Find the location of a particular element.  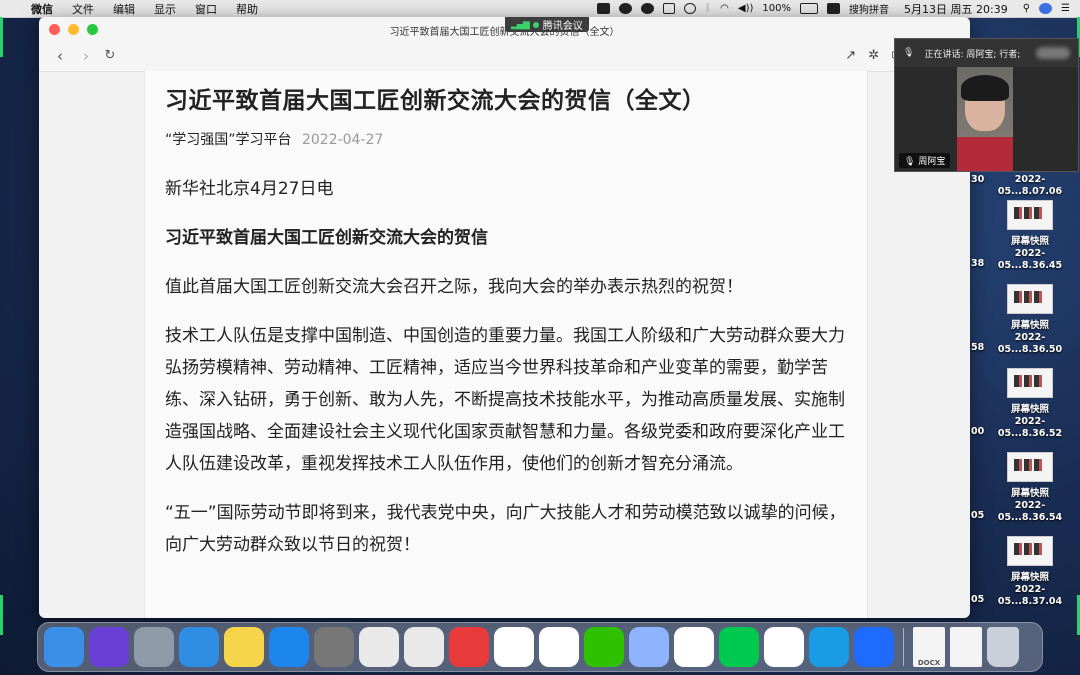

video-avatar-blur is located at coordinates (1053, 53).